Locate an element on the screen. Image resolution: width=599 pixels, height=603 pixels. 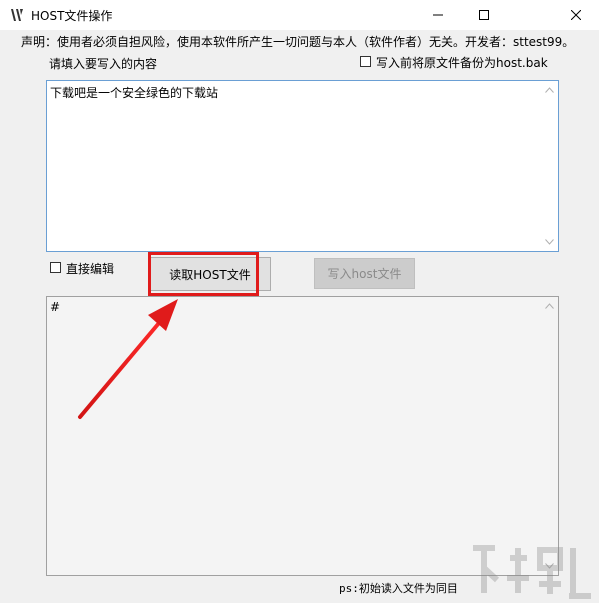
output-scrollbar is located at coordinates (549, 436).